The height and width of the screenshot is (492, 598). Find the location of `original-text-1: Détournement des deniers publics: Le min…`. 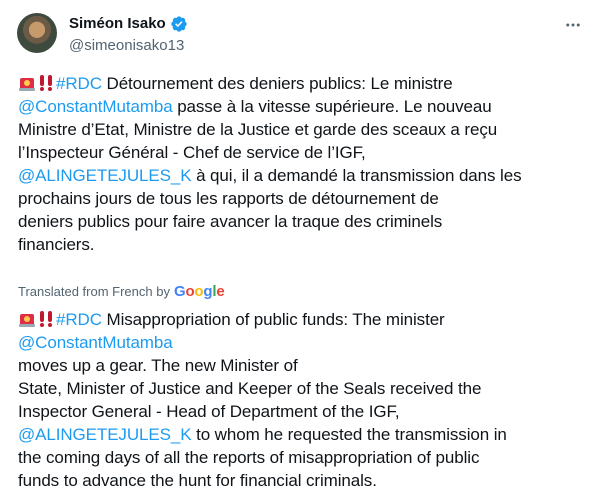

original-text-1: Détournement des deniers publics: Le min… is located at coordinates (279, 83).